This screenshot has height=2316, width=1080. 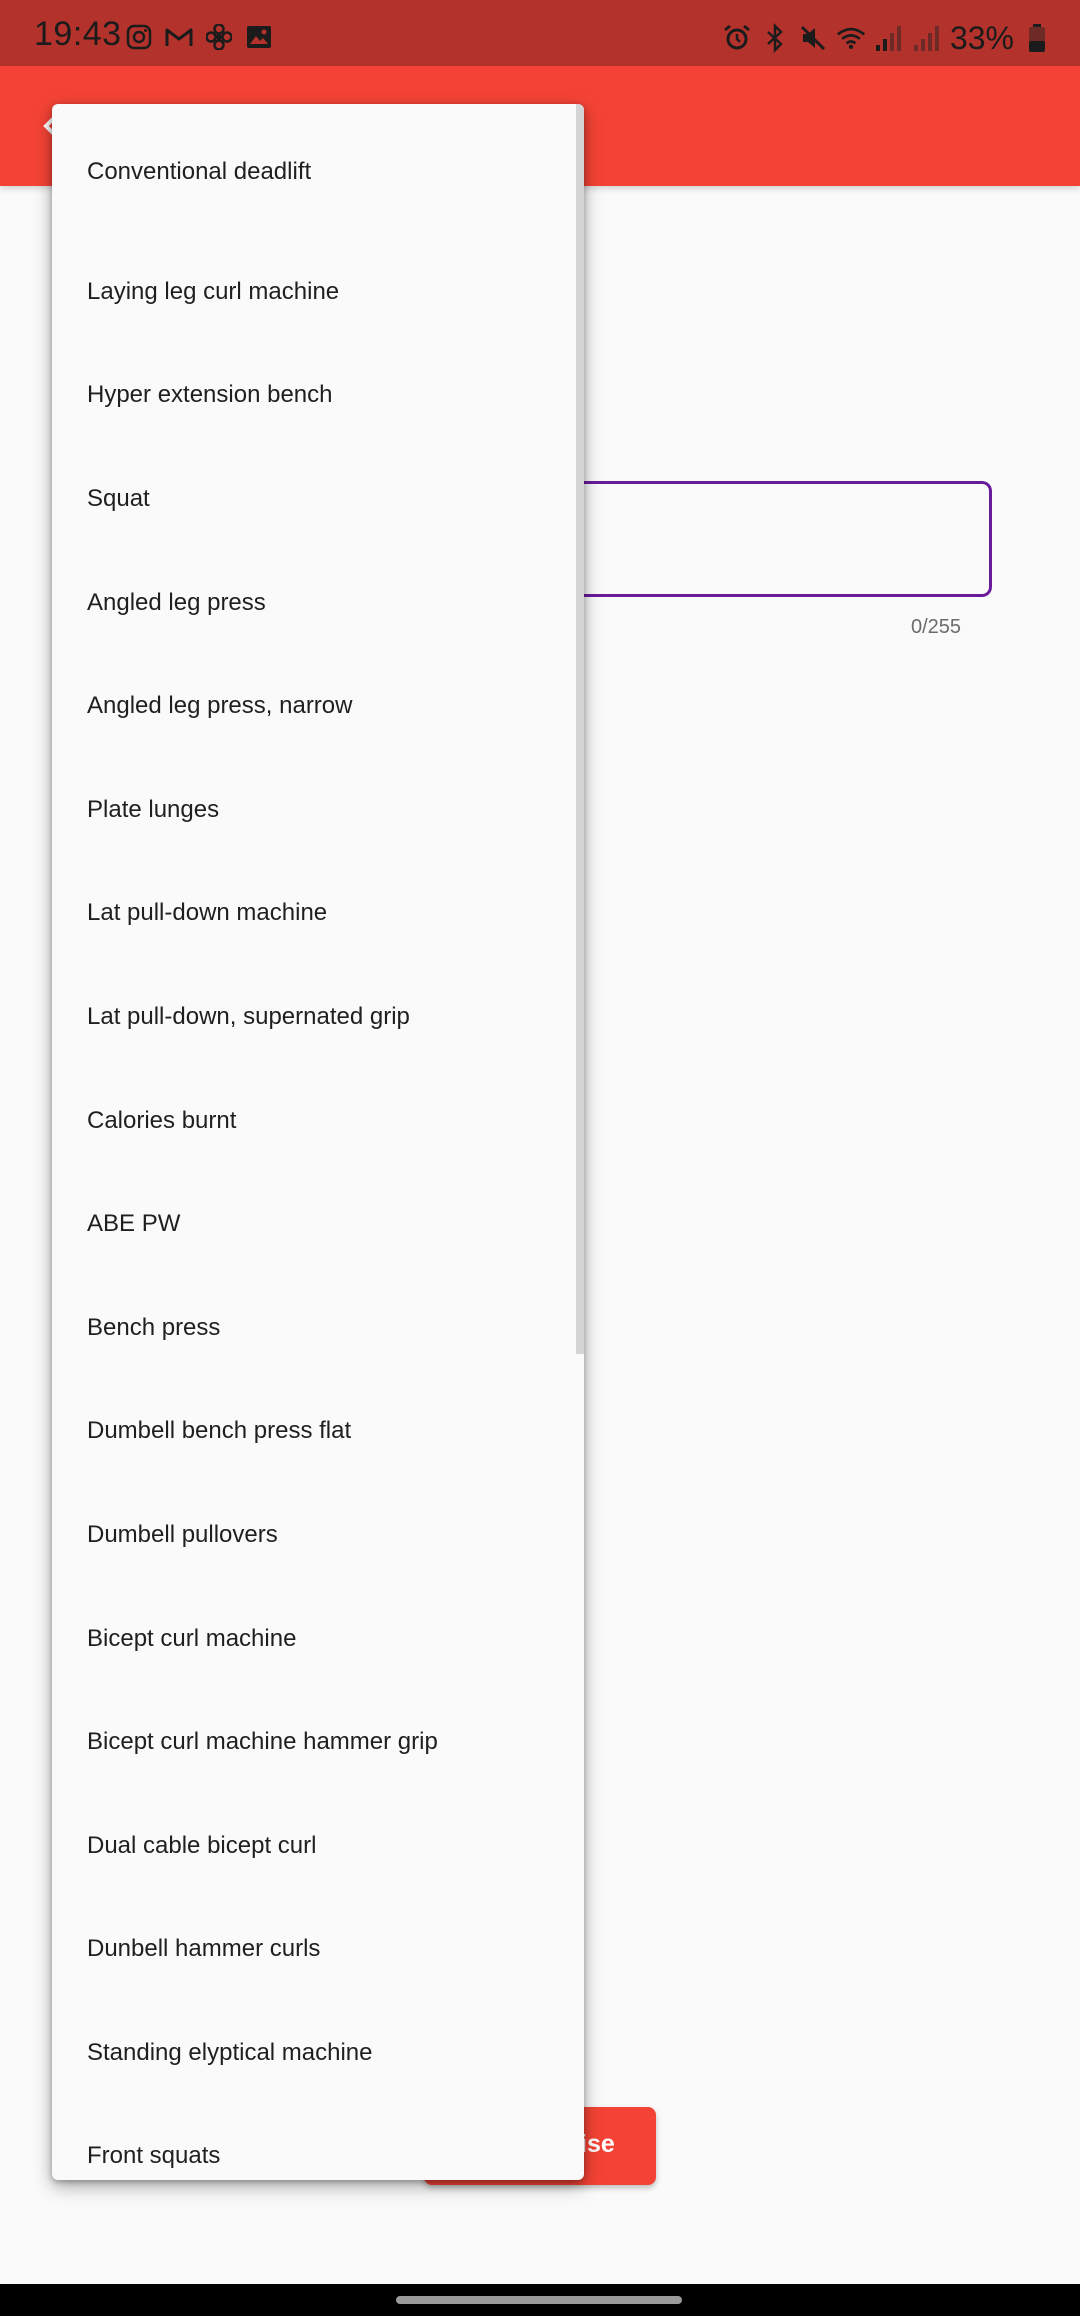 I want to click on character-counter: 0/255, so click(x=936, y=627).